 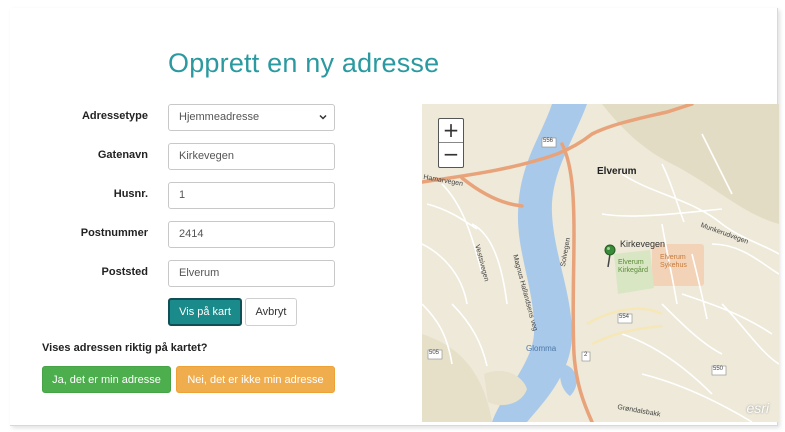 What do you see at coordinates (114, 233) in the screenshot?
I see `postal-code-label: Postnummer` at bounding box center [114, 233].